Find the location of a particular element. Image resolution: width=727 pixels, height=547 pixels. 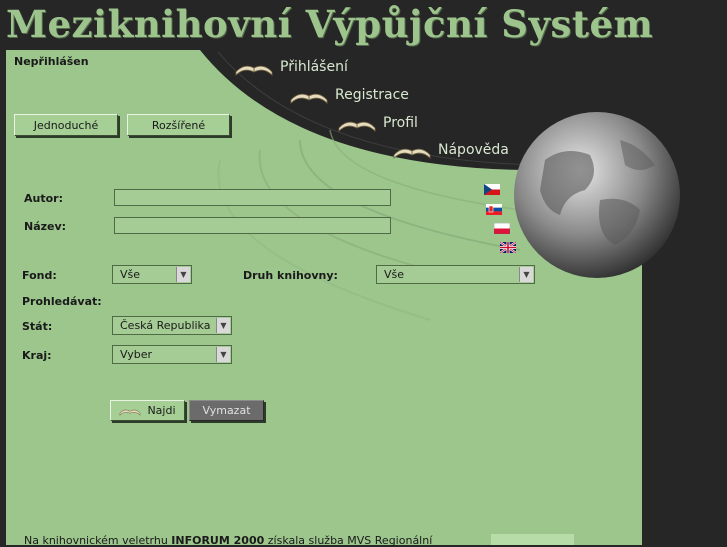

login-status: Nepřihlášen is located at coordinates (51, 61).